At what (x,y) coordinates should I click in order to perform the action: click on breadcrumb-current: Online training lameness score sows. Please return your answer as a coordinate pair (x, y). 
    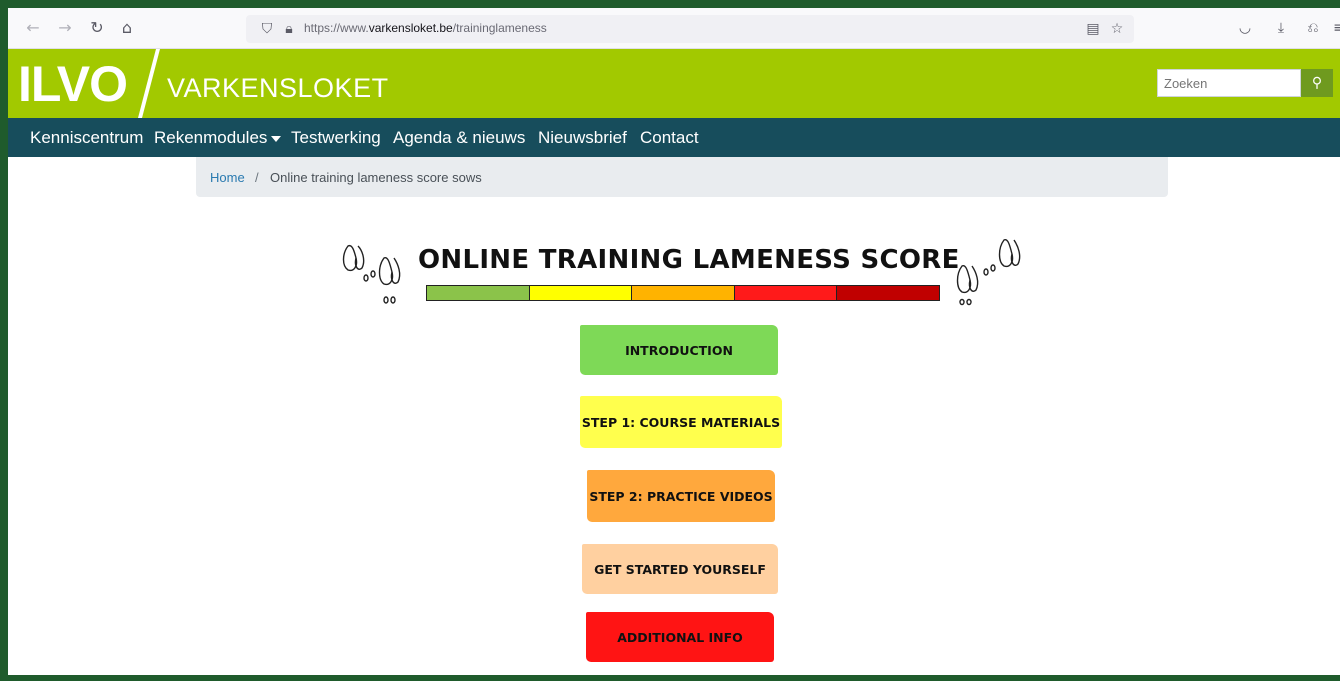
    Looking at the image, I should click on (376, 177).